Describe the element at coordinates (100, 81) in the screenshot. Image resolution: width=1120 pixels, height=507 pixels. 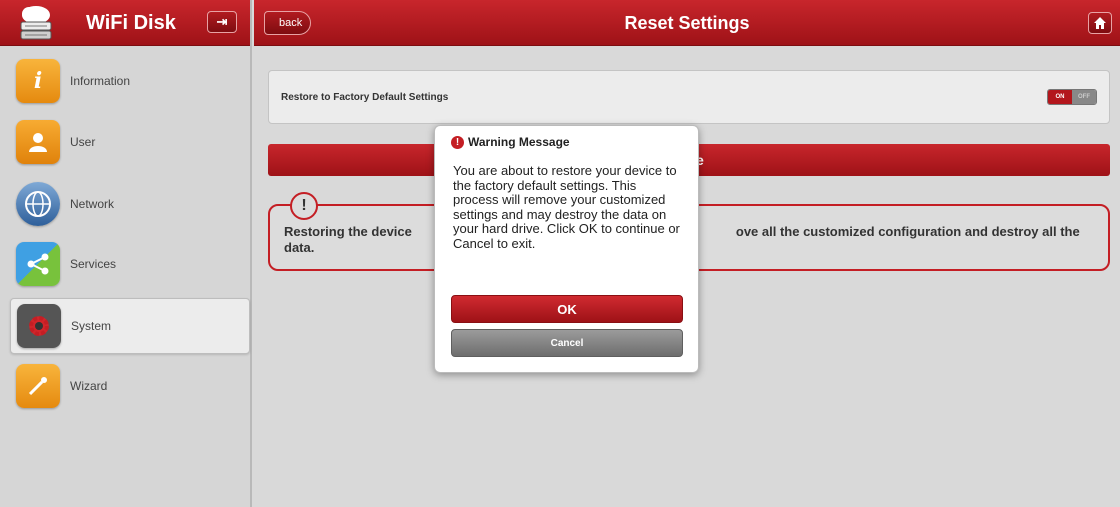
I see `sidebar-item-label: Information` at that location.